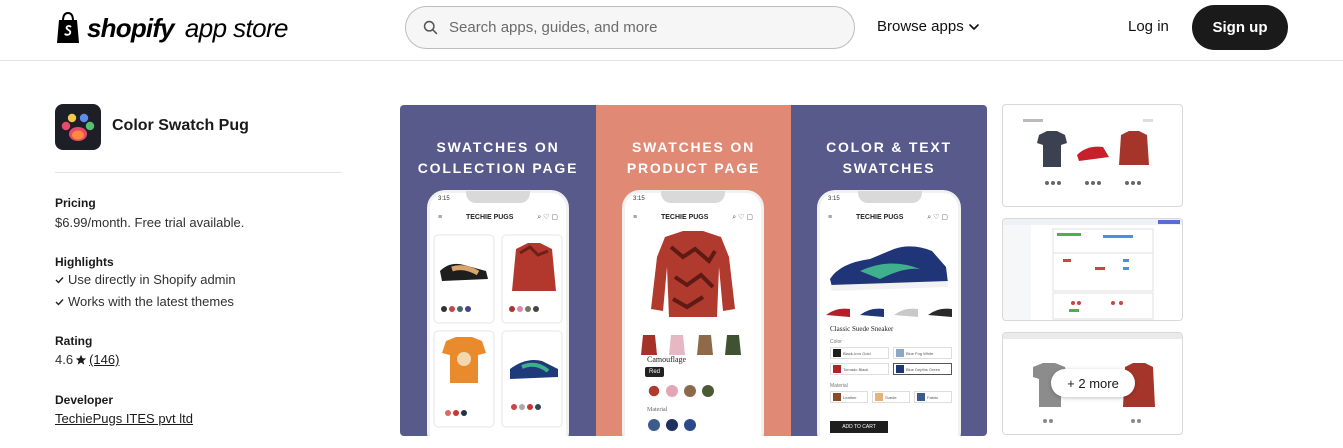 The image size is (1343, 448). I want to click on add-to-cart-mock-button: ADD TO CART, so click(859, 427).